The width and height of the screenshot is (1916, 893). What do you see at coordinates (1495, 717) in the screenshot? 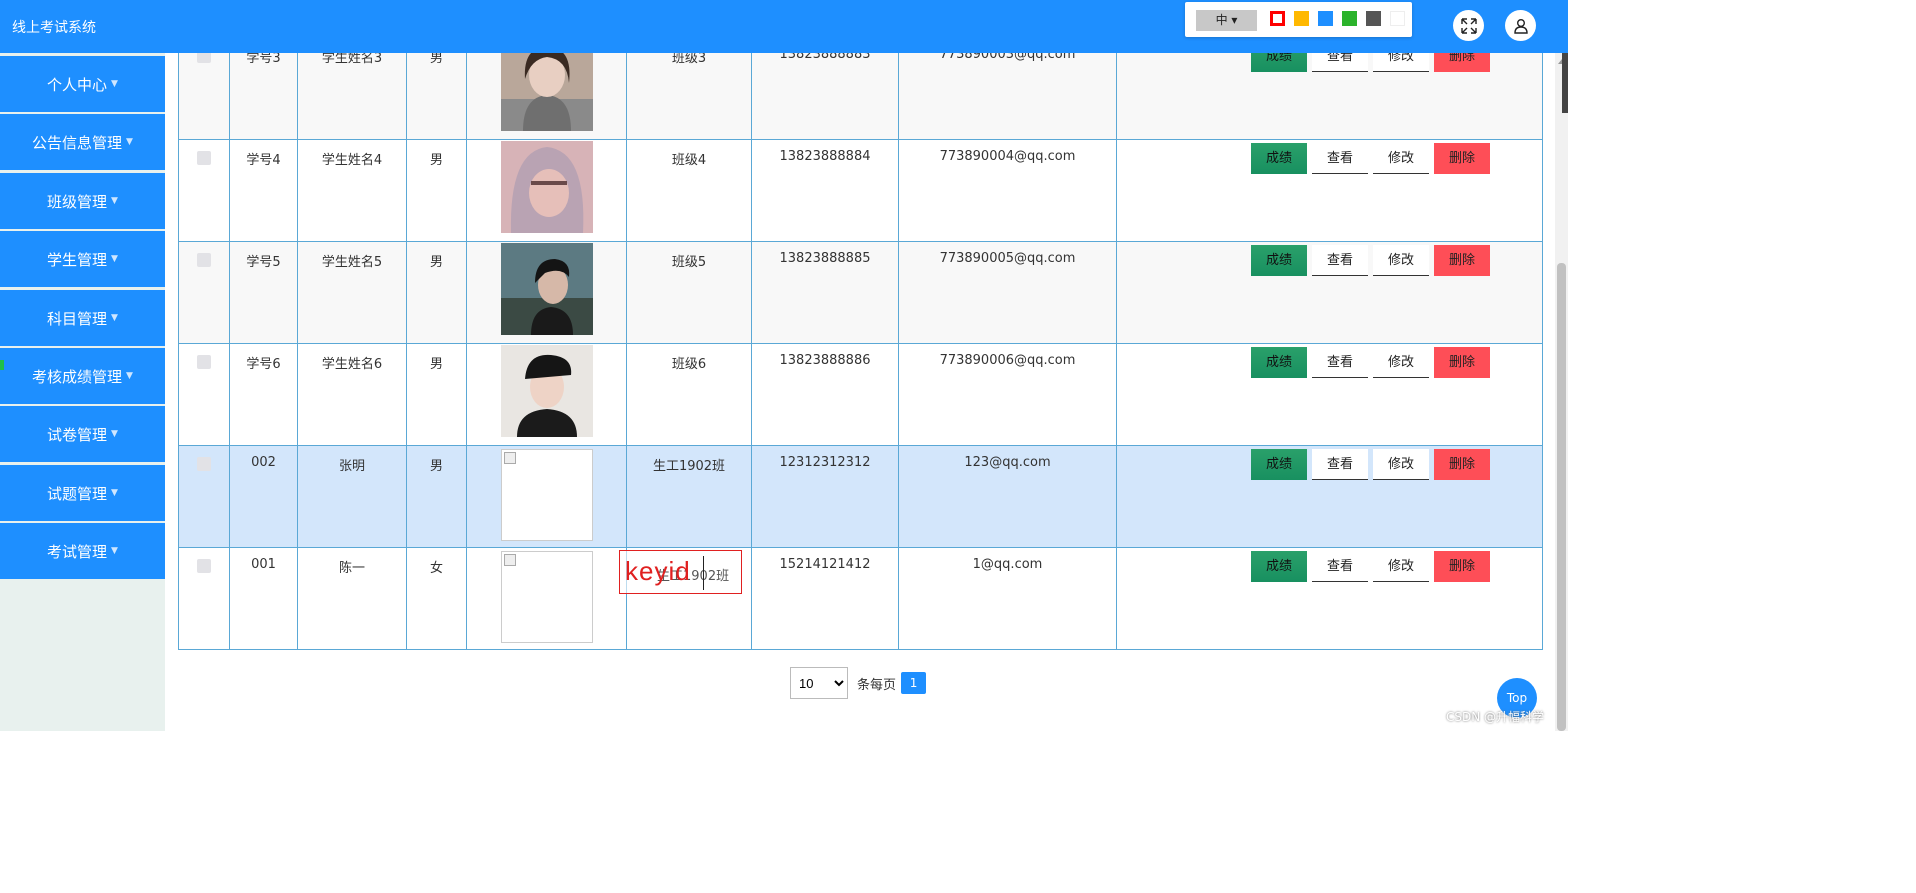
I see `watermark: CSDN @升幅科学` at bounding box center [1495, 717].